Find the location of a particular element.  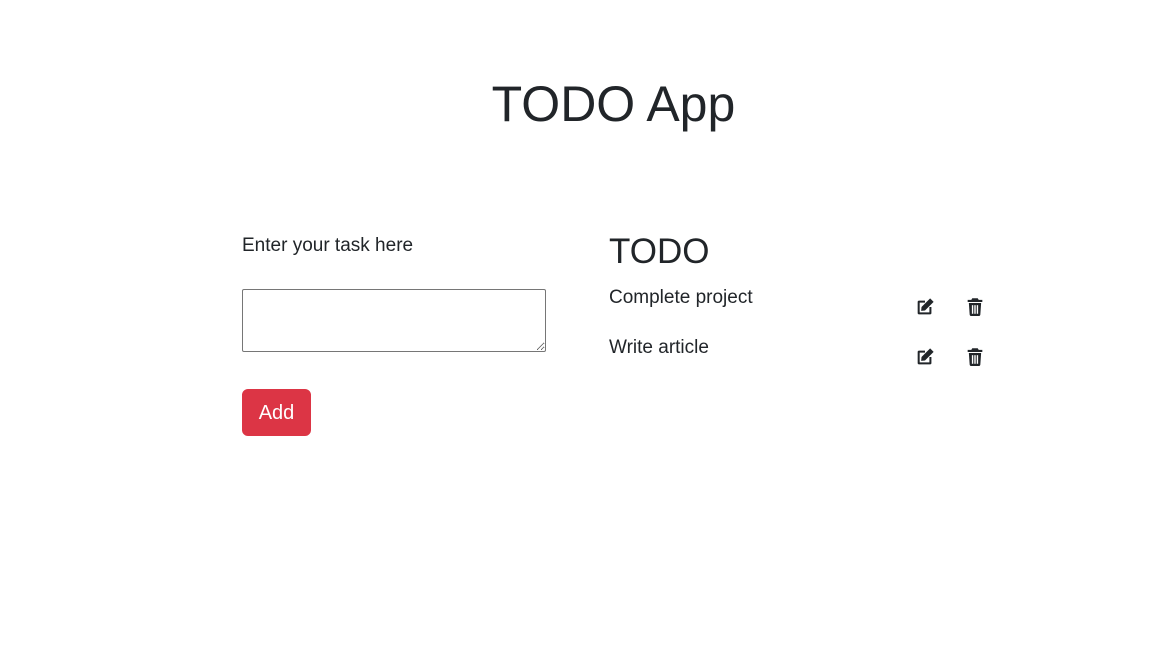

todo-item-text: Complete project is located at coordinates (681, 297).